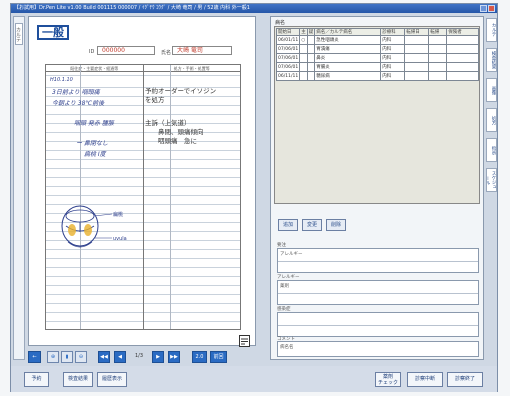  Describe the element at coordinates (483, 8) in the screenshot. I see `minimize-icon` at that location.